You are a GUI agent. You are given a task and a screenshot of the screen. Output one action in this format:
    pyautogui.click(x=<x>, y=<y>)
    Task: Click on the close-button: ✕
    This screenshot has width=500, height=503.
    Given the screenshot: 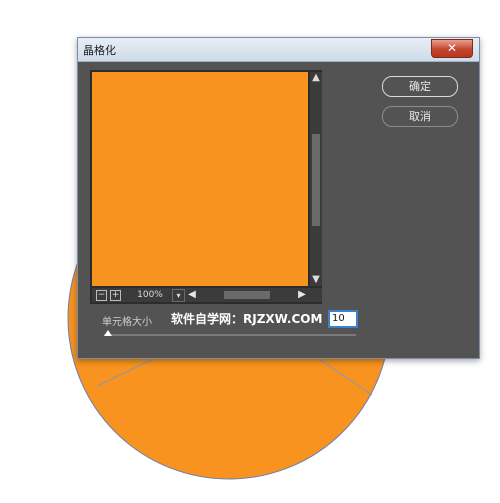 What is the action you would take?
    pyautogui.click(x=452, y=48)
    